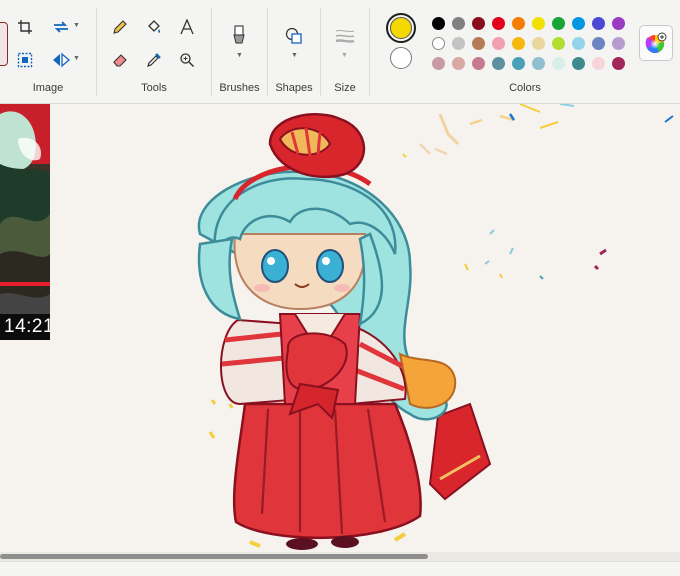 The image size is (680, 576). I want to click on shapes-dropdown-chevron-icon: ▼, so click(294, 55).